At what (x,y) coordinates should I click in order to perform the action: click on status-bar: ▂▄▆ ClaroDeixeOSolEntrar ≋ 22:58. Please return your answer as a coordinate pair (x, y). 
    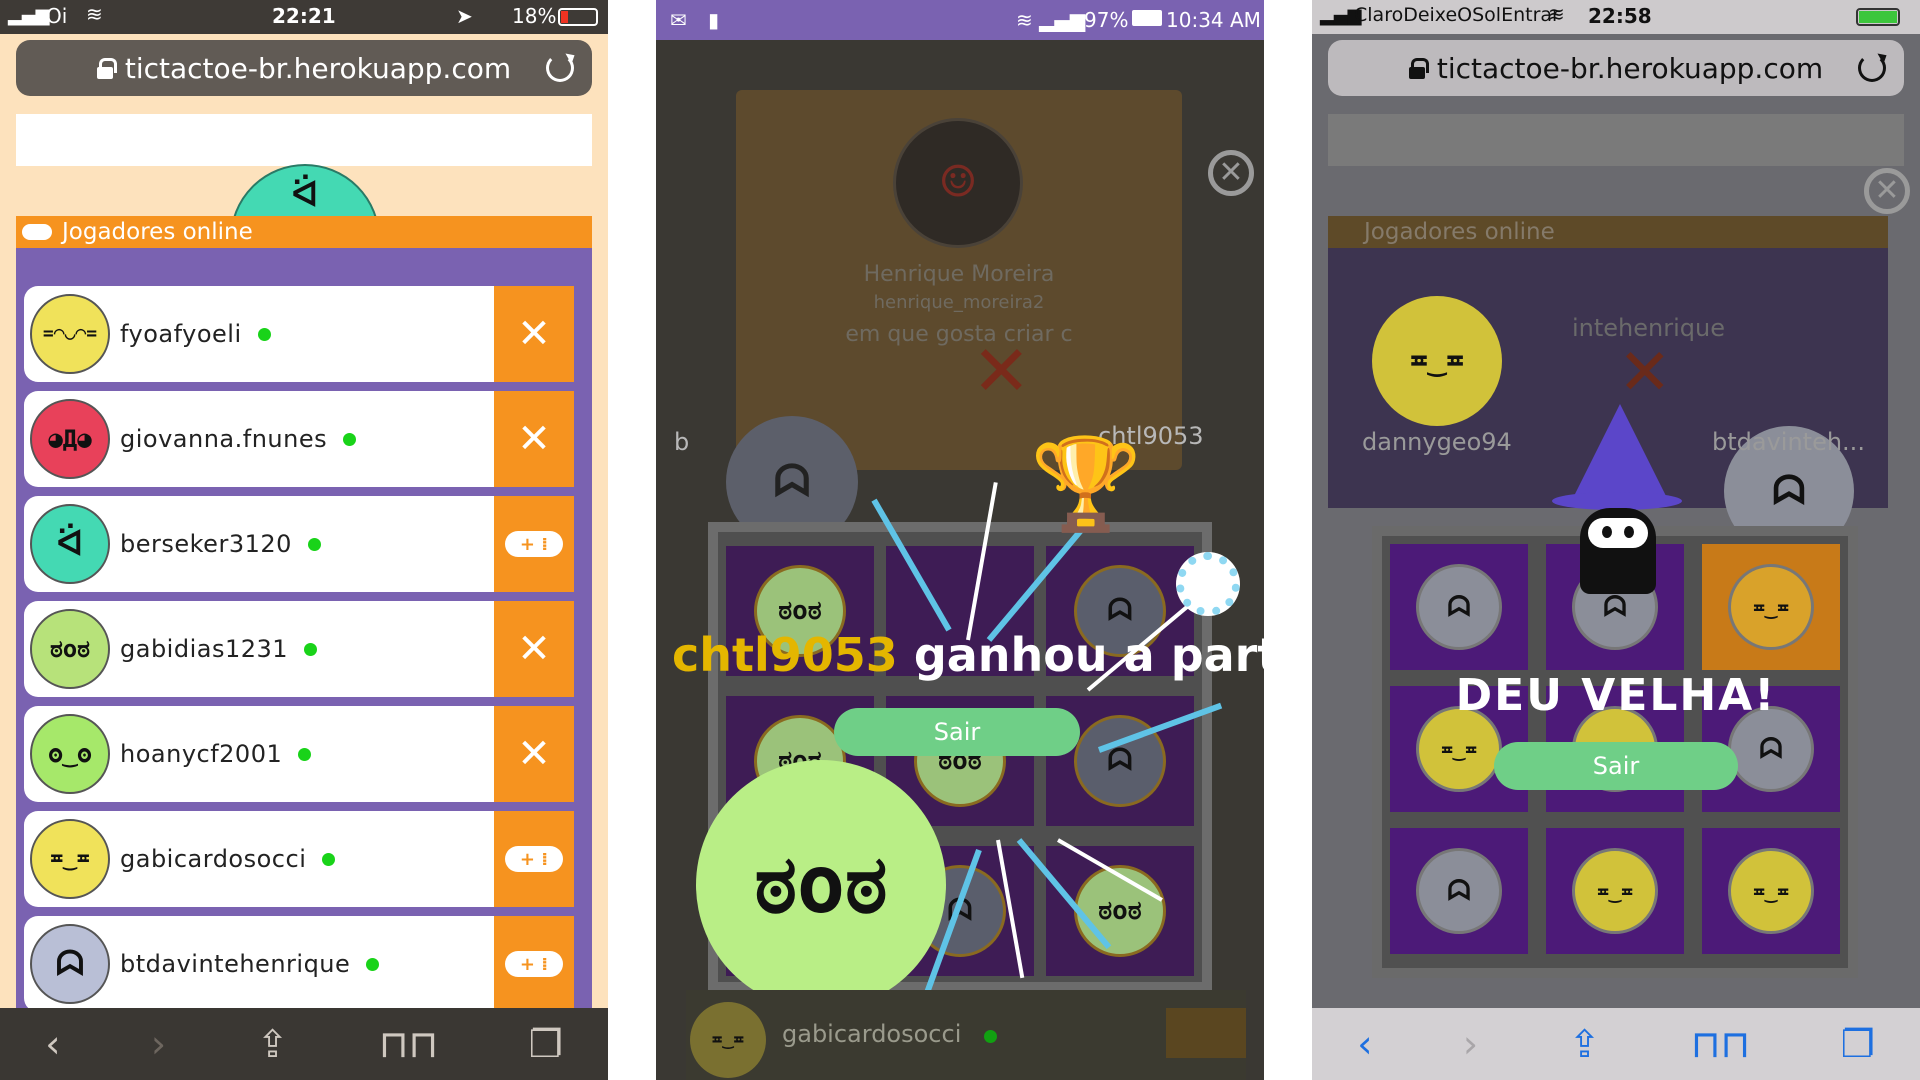
    Looking at the image, I should click on (1616, 17).